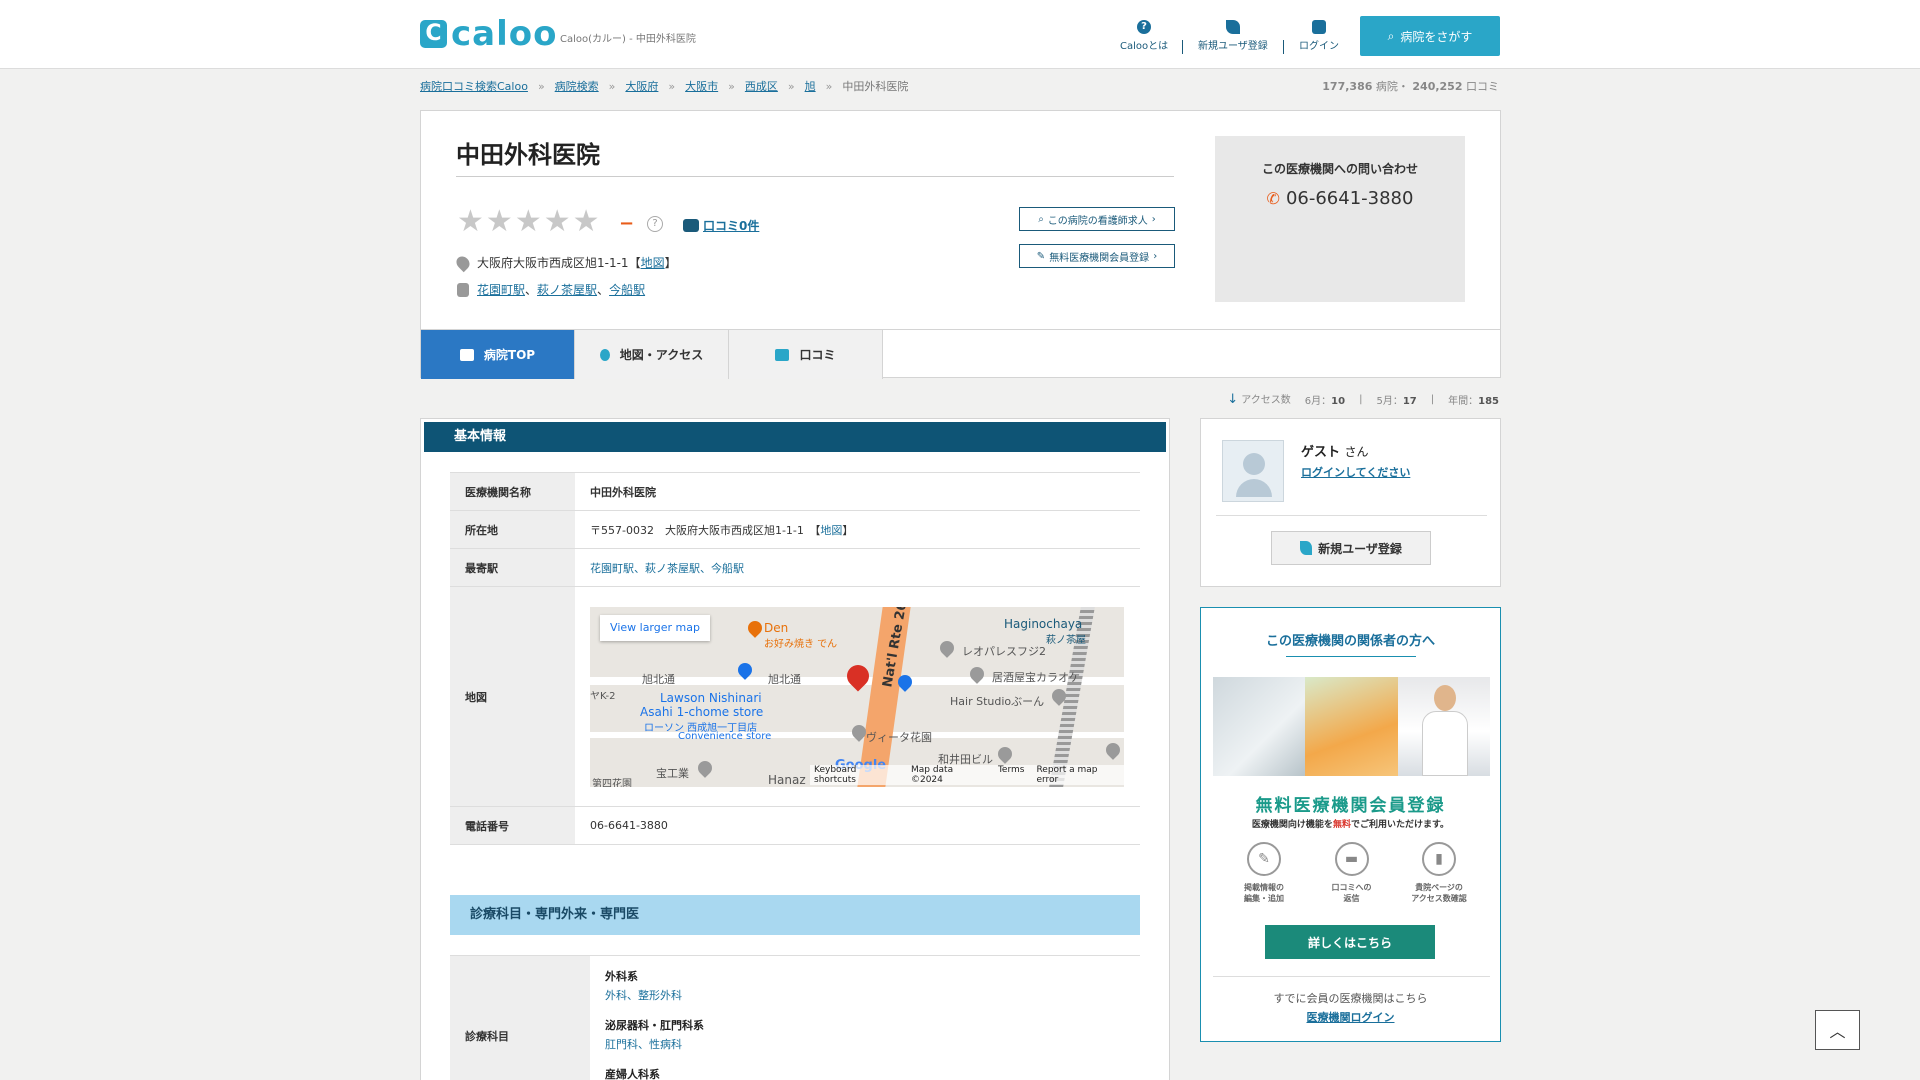 The height and width of the screenshot is (1080, 1920). I want to click on pencil-icon: ✎, so click(1041, 256).